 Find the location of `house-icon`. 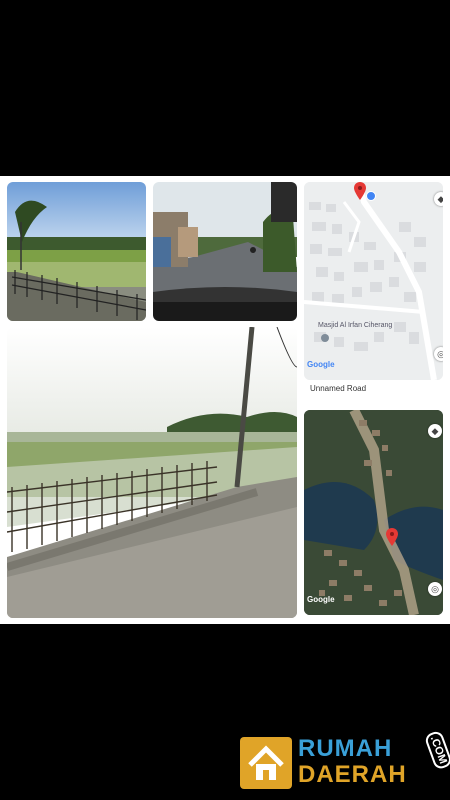

house-icon is located at coordinates (266, 763).